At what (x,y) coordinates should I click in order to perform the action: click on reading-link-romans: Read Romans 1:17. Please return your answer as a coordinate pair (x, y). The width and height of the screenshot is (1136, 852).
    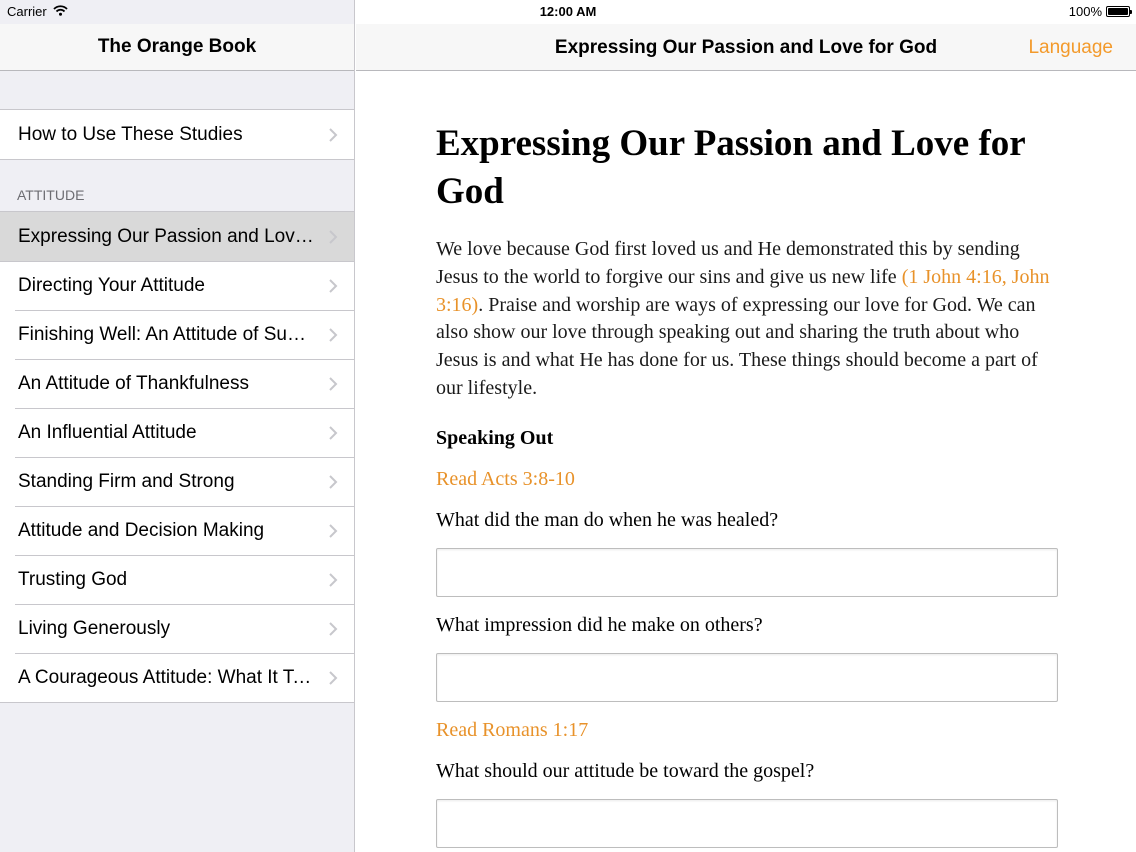
    Looking at the image, I should click on (747, 730).